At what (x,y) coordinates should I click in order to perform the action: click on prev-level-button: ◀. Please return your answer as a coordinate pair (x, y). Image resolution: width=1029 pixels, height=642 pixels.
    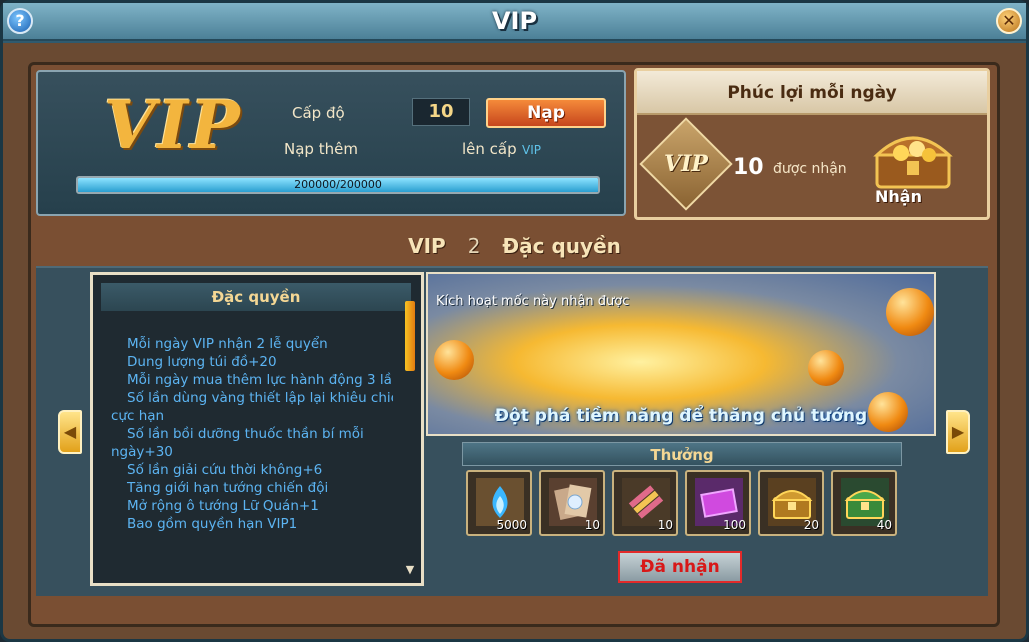
    Looking at the image, I should click on (70, 432).